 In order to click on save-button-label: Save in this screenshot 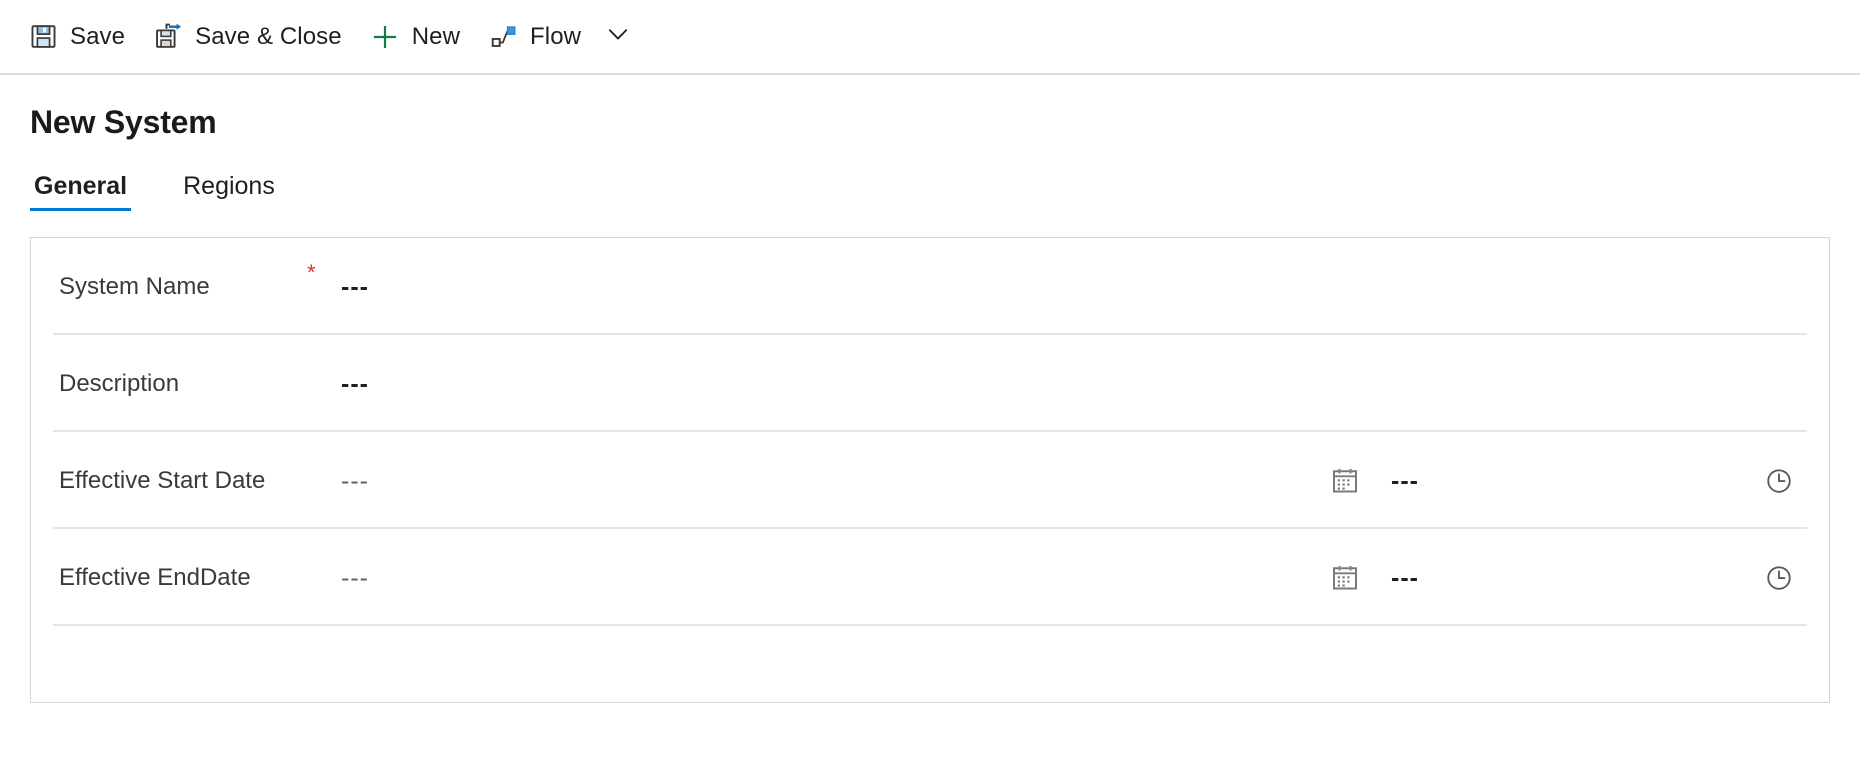, I will do `click(98, 36)`.